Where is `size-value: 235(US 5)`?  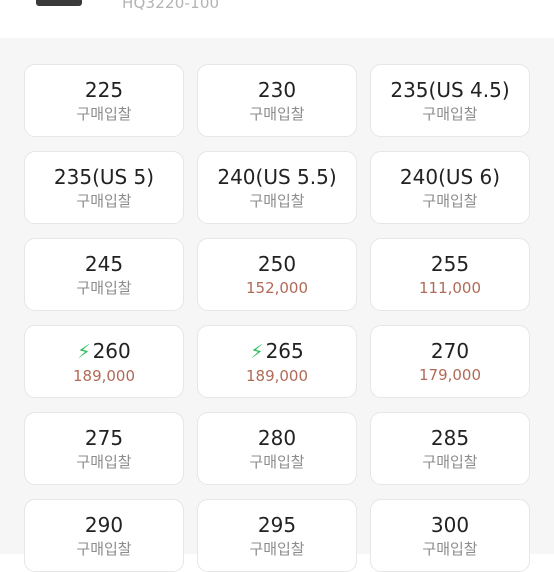
size-value: 235(US 5) is located at coordinates (104, 177).